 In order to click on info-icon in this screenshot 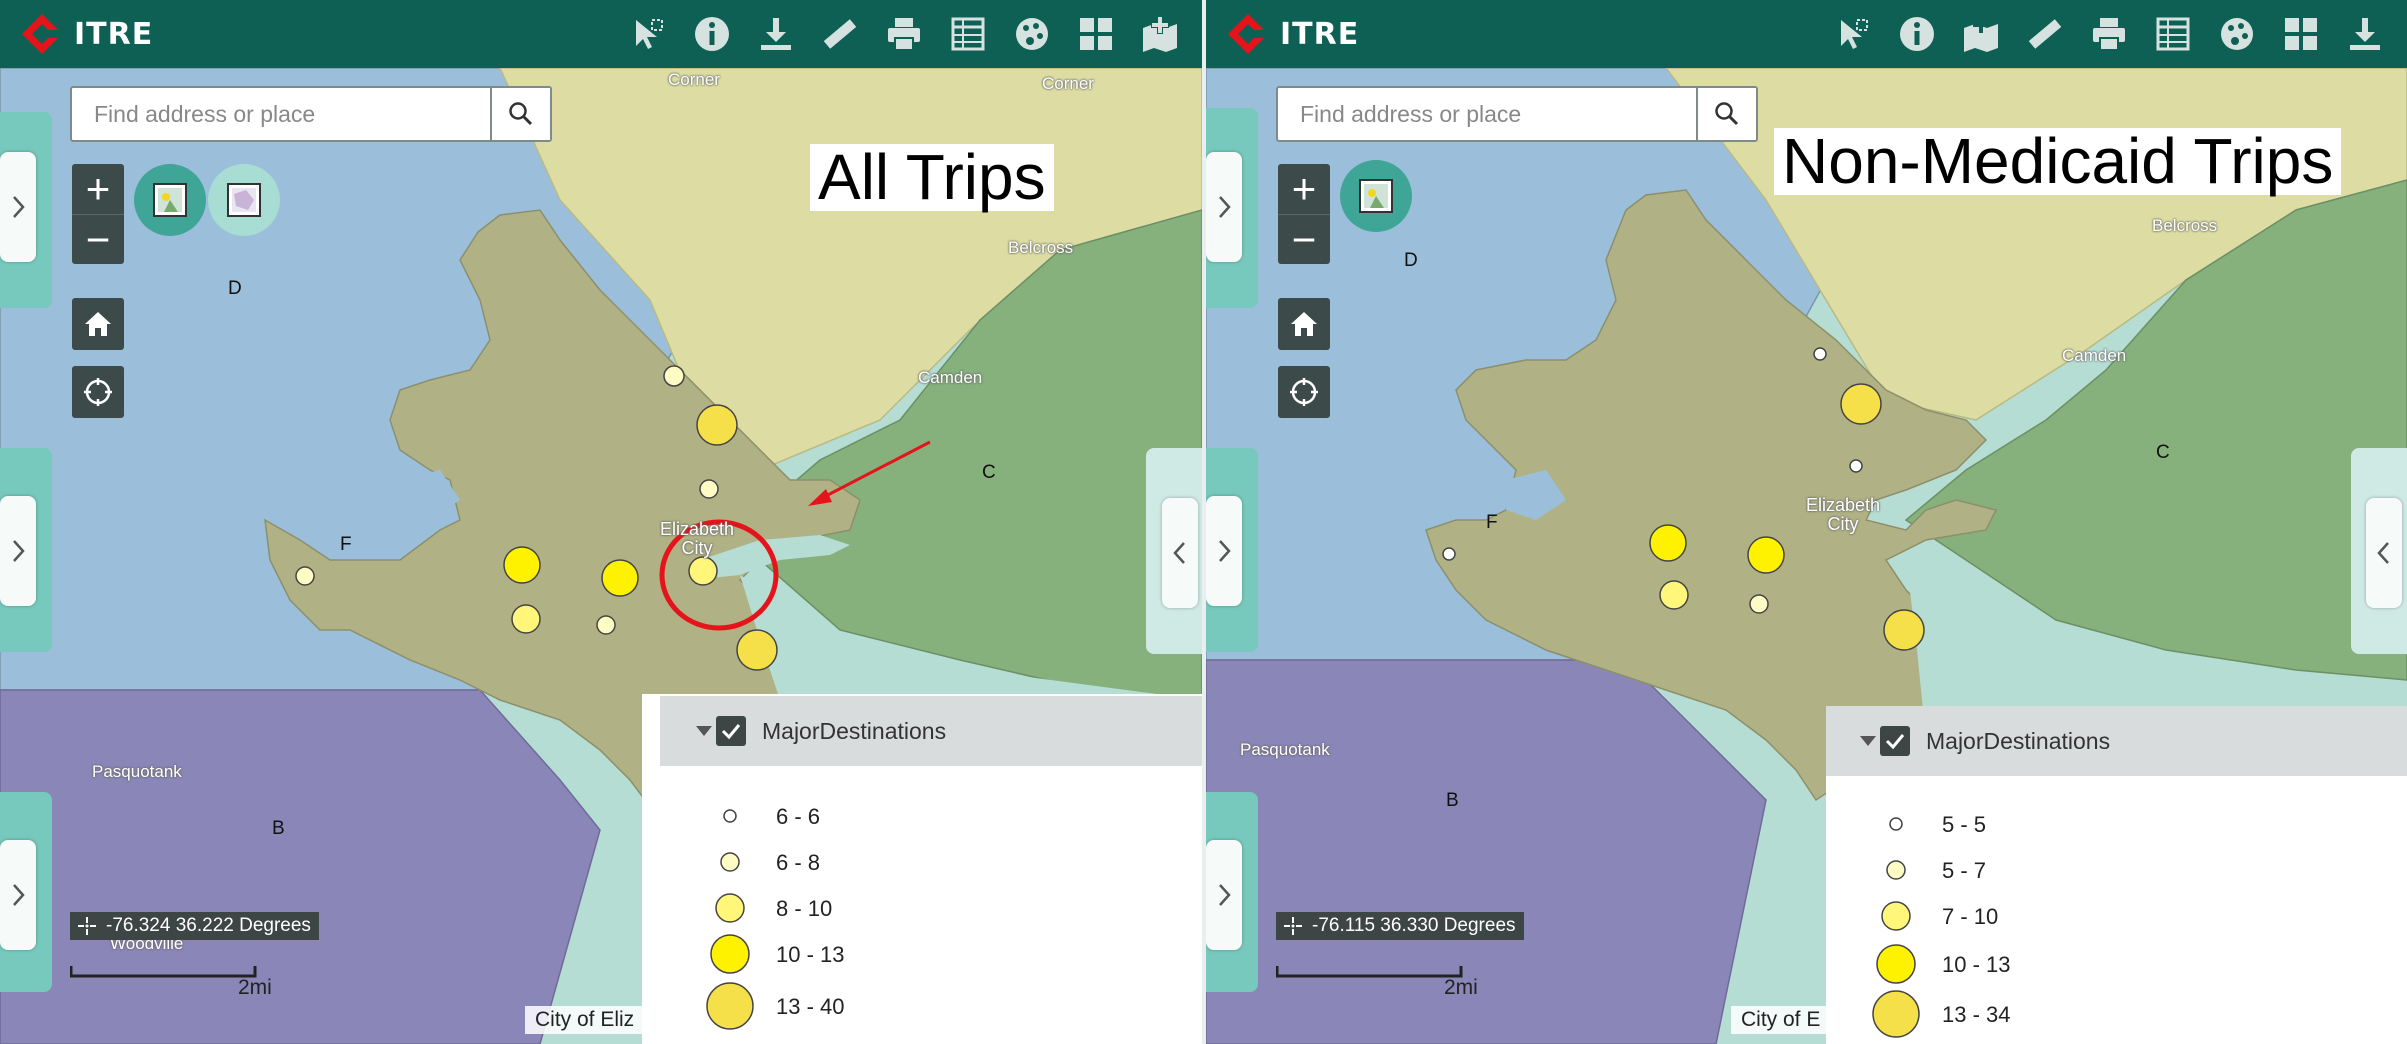, I will do `click(712, 34)`.